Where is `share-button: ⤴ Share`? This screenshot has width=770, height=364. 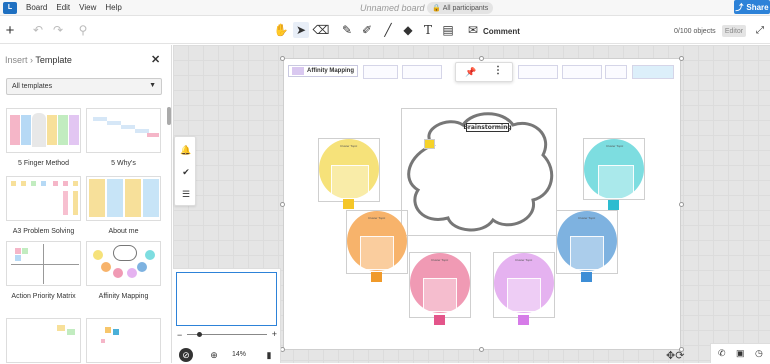 share-button: ⤴ Share is located at coordinates (752, 7).